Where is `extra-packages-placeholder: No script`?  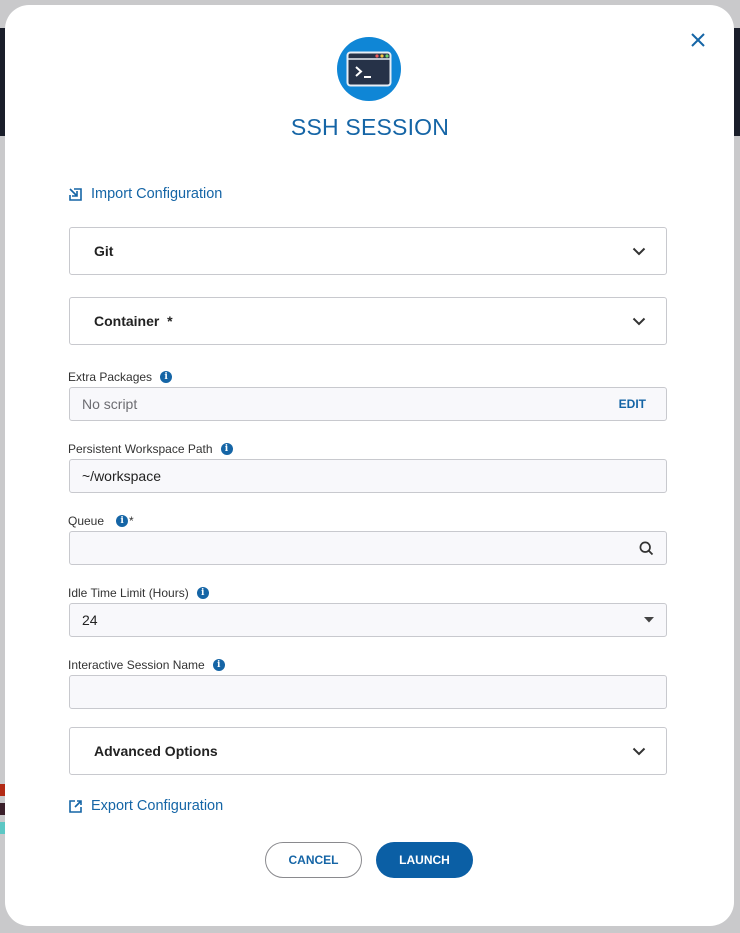
extra-packages-placeholder: No script is located at coordinates (110, 404).